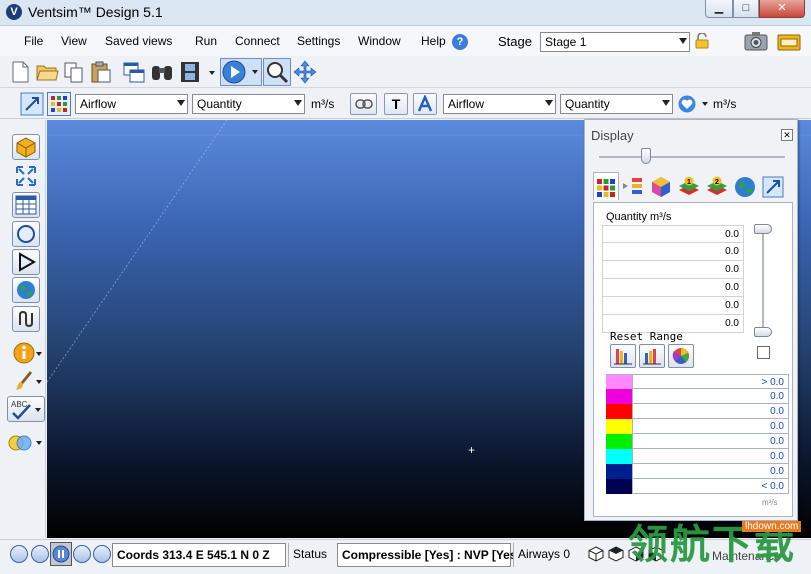 The image size is (811, 574). Describe the element at coordinates (673, 270) in the screenshot. I see `range-value-3: 0.0` at that location.